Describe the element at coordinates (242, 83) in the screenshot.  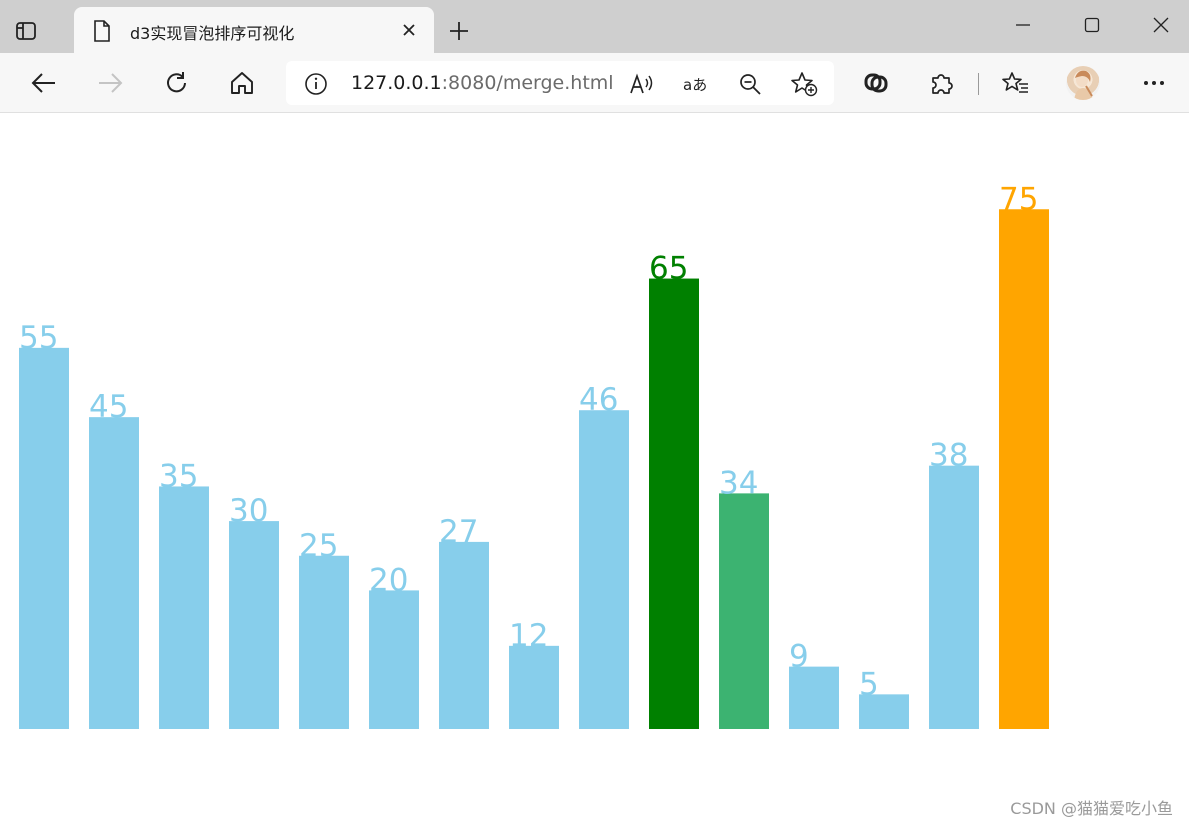
I see `home-icon` at that location.